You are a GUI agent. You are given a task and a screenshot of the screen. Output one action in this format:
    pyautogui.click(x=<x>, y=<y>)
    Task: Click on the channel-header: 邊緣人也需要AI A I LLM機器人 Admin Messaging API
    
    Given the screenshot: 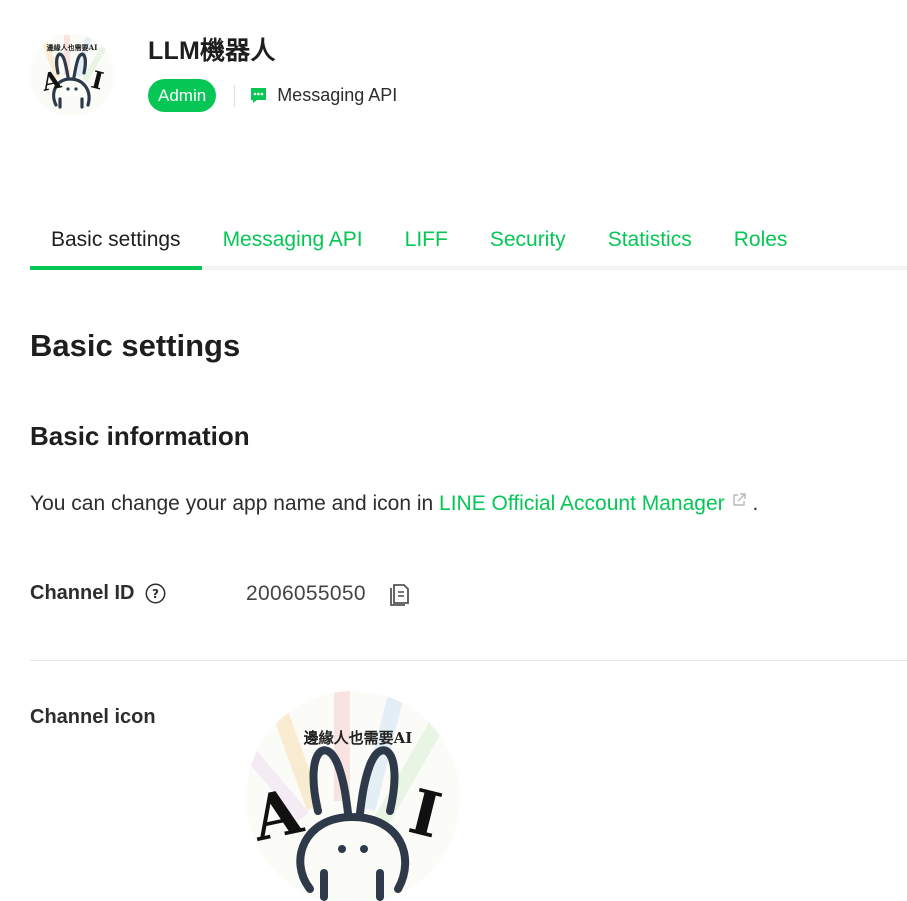 What is the action you would take?
    pyautogui.click(x=213, y=75)
    